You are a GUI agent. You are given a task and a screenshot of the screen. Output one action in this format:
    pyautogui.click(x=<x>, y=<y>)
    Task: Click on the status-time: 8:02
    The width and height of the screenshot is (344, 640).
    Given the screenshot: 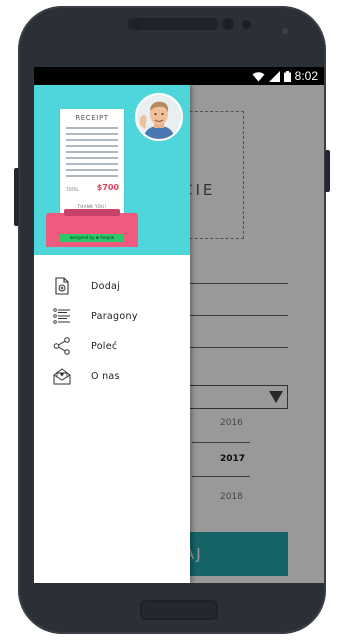 What is the action you would take?
    pyautogui.click(x=306, y=76)
    